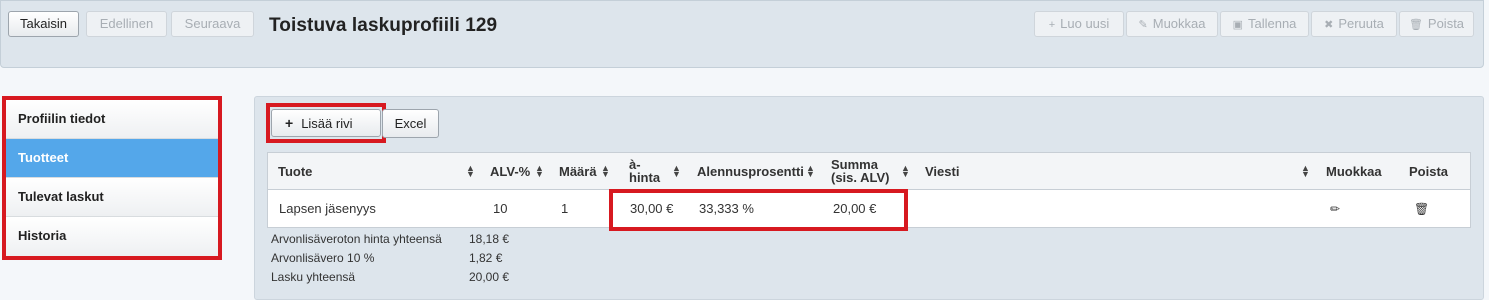  What do you see at coordinates (1237, 25) in the screenshot?
I see `floppy-disk-icon: ▣` at bounding box center [1237, 25].